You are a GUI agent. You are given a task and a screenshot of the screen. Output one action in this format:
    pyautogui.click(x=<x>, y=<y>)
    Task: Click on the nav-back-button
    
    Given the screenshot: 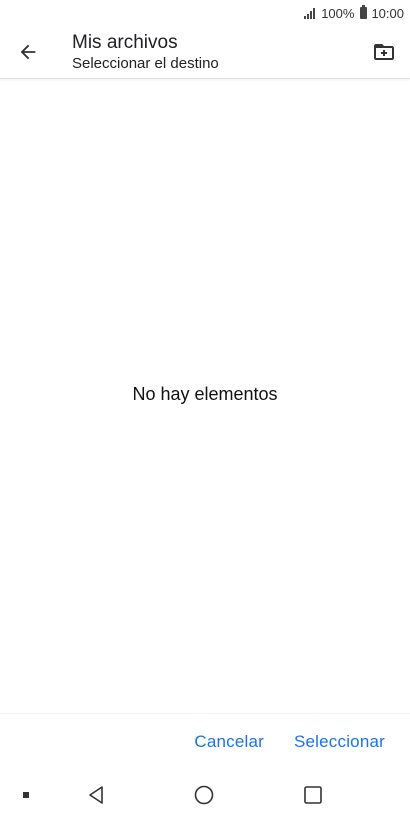 What is the action you would take?
    pyautogui.click(x=96, y=795)
    